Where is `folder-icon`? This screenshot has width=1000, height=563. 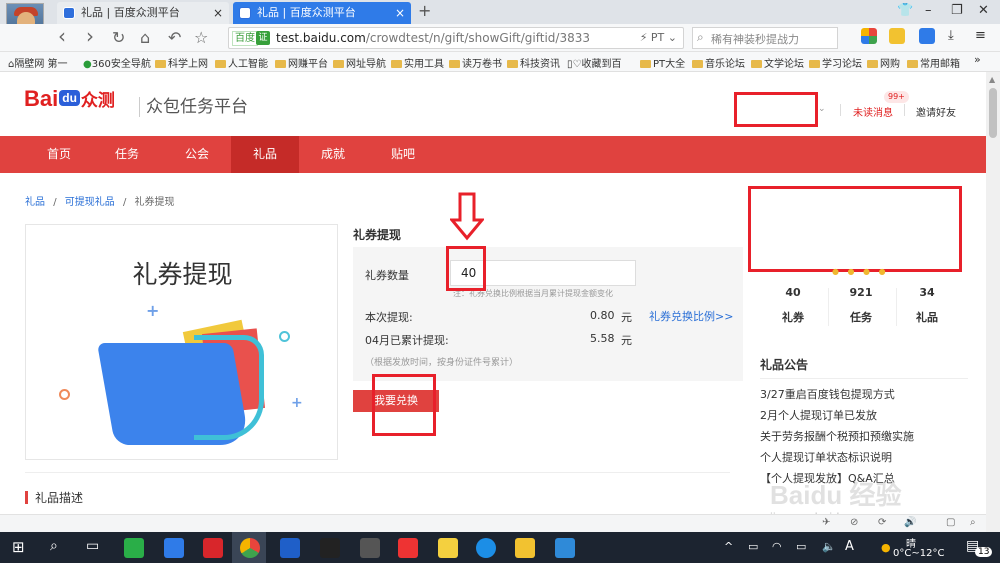 folder-icon is located at coordinates (160, 64).